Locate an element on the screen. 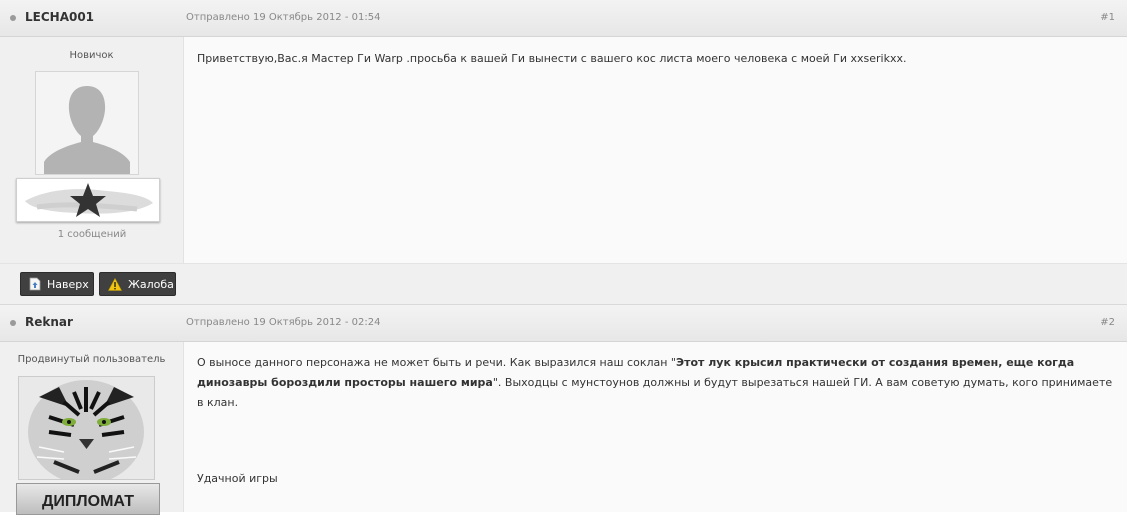 The height and width of the screenshot is (515, 1127). user-info: Новичок 1 сообщений is located at coordinates (92, 150).